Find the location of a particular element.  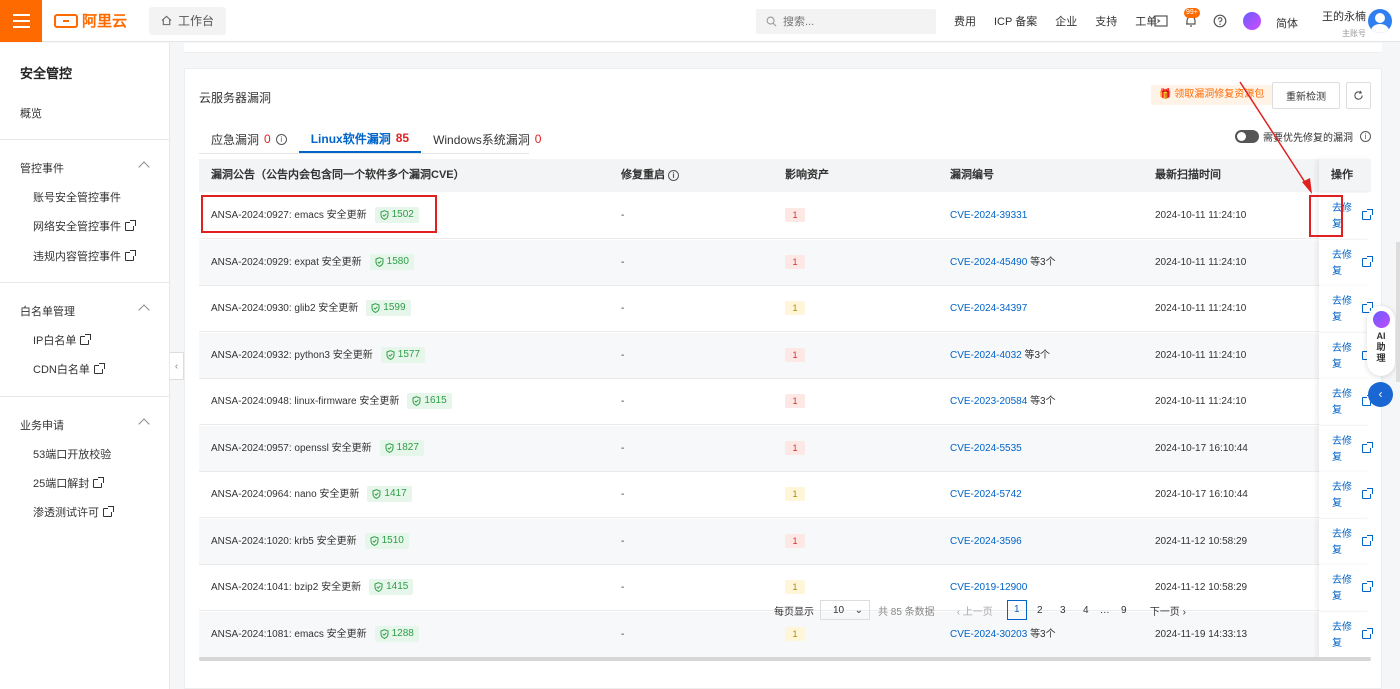

sidebar-item-account-events: 账号安全管控事件 is located at coordinates (77, 197).